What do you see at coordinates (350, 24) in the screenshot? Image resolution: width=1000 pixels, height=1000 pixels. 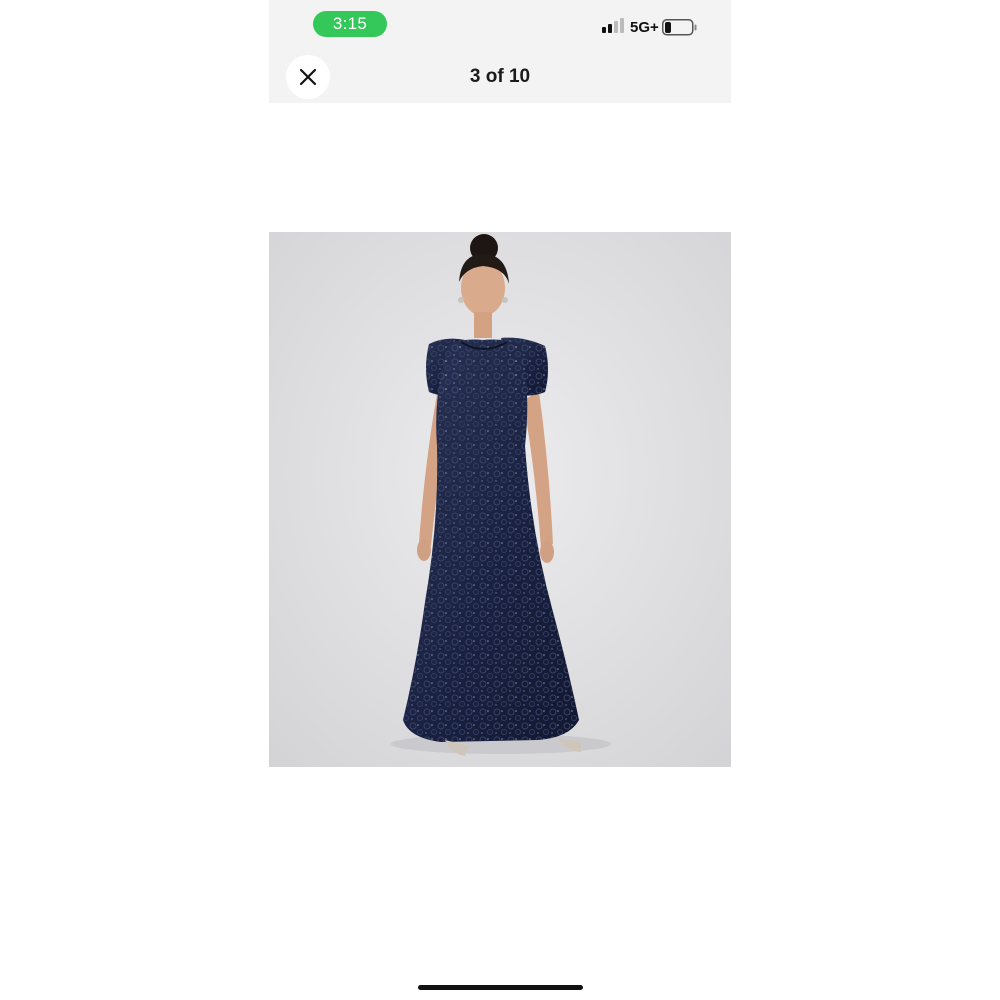 I see `status-time: 3:15` at bounding box center [350, 24].